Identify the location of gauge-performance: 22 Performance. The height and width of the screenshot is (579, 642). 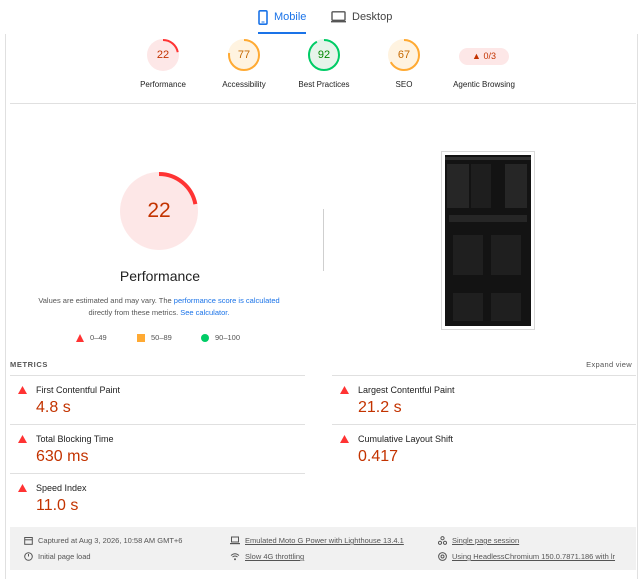
(163, 63).